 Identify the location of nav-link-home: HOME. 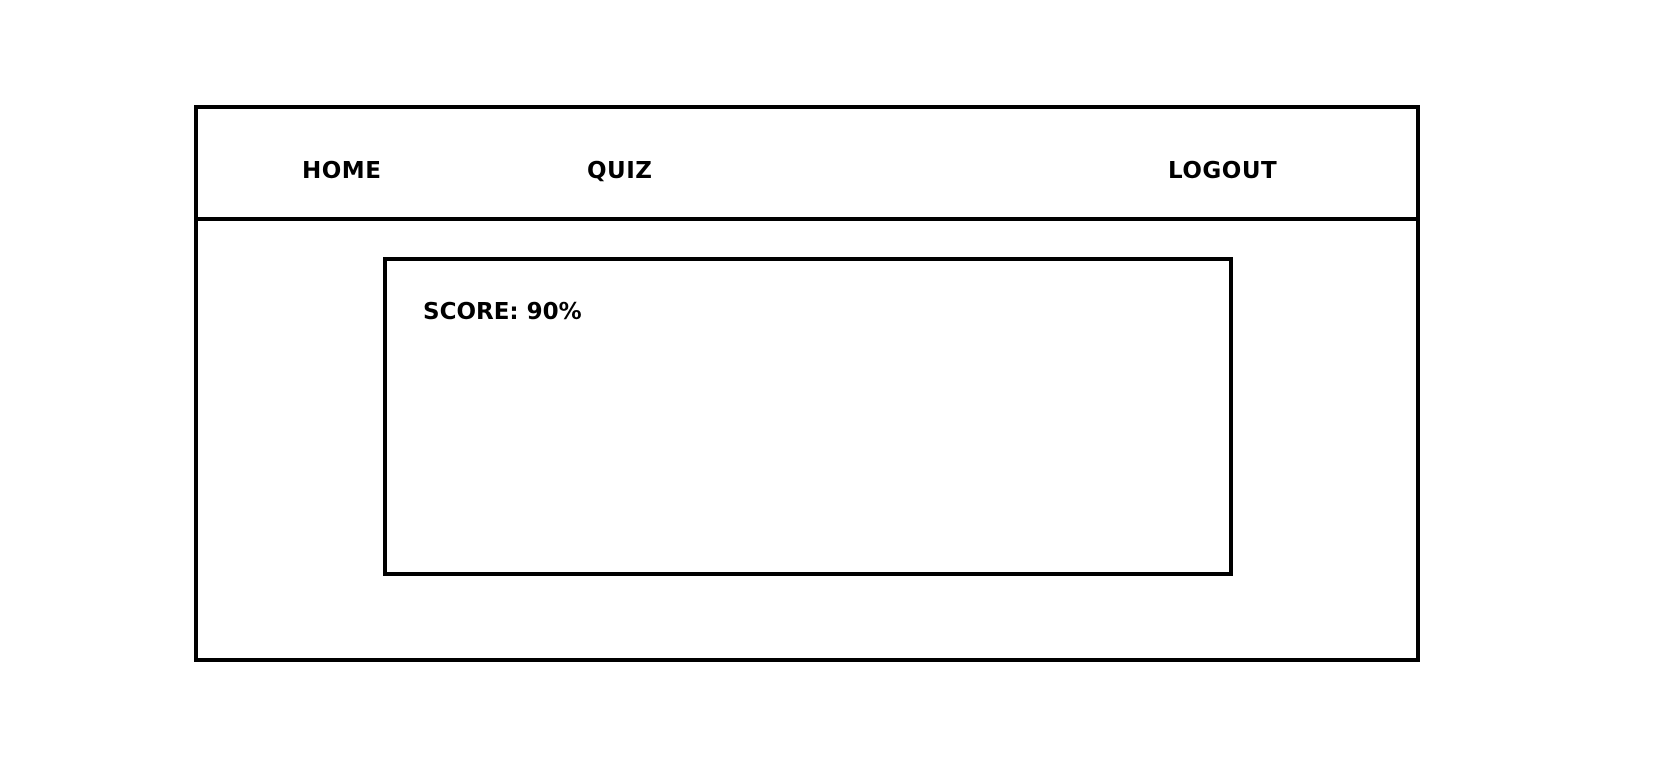
(341, 171).